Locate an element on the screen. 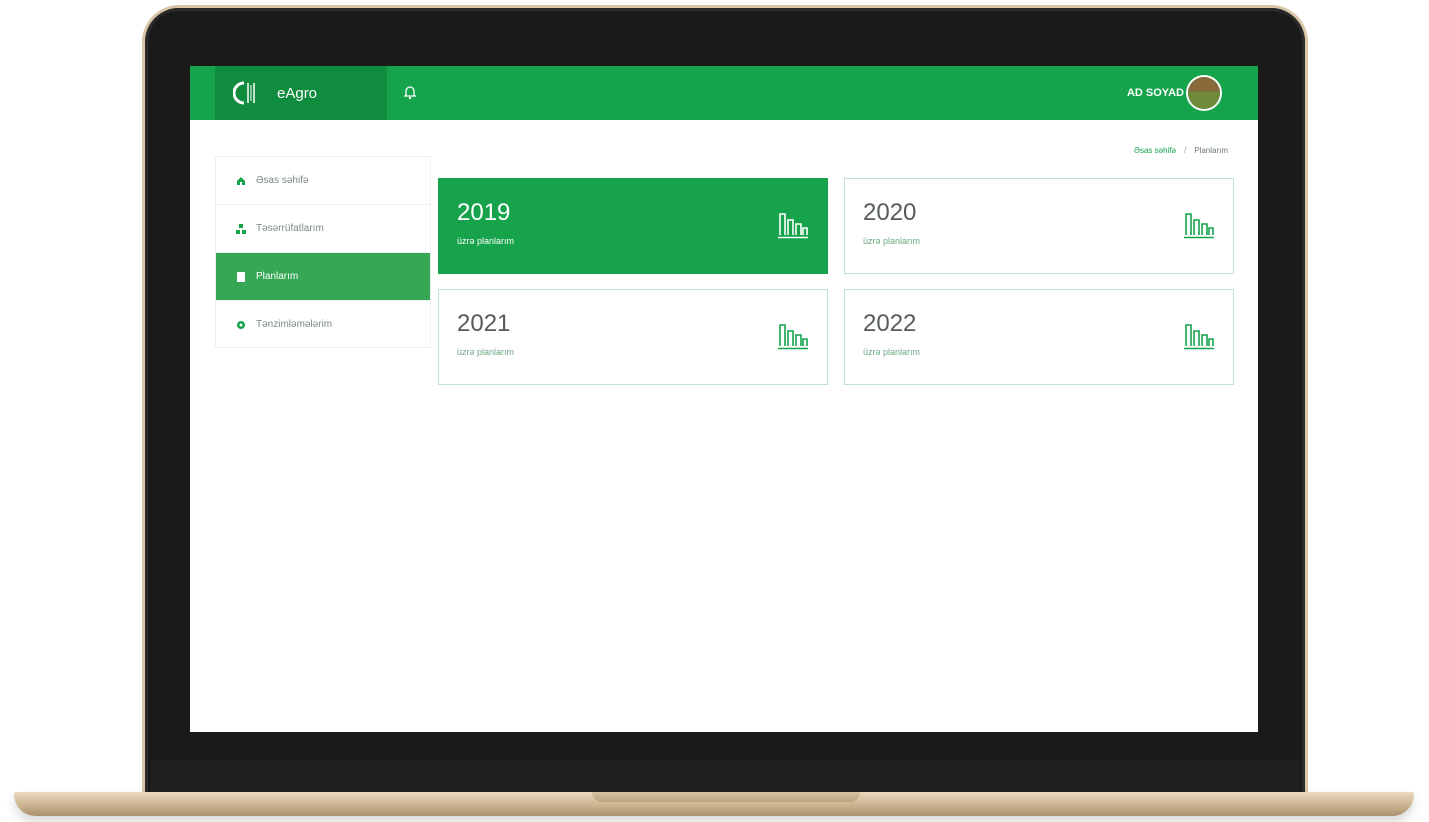 The width and height of the screenshot is (1429, 822). plans-icon is located at coordinates (241, 276).